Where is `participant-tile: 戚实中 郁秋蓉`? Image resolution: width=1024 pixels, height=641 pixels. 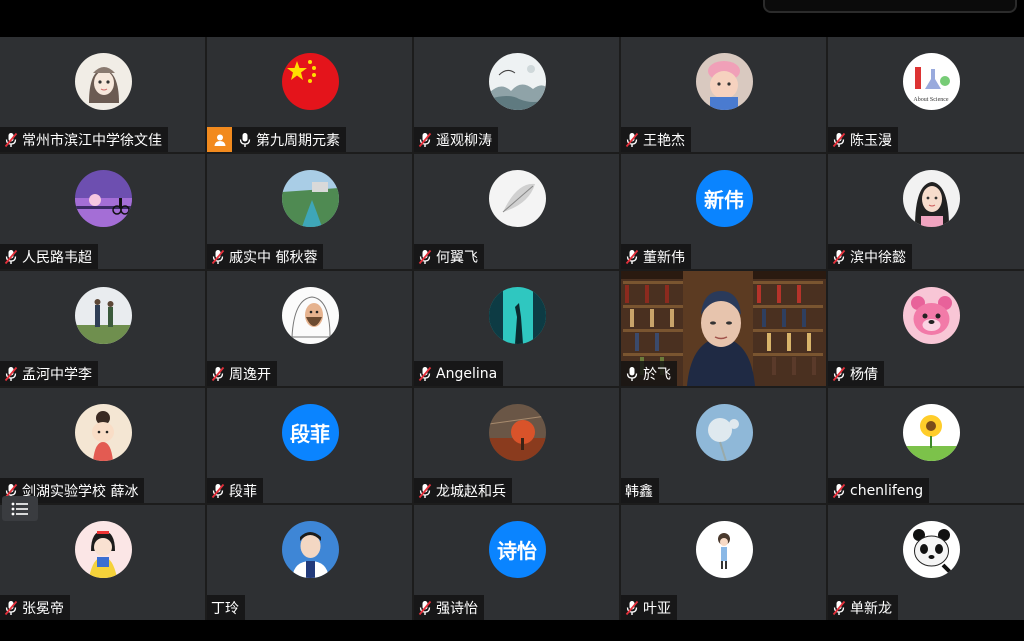
participant-tile: 戚实中 郁秋蓉 is located at coordinates (309, 211).